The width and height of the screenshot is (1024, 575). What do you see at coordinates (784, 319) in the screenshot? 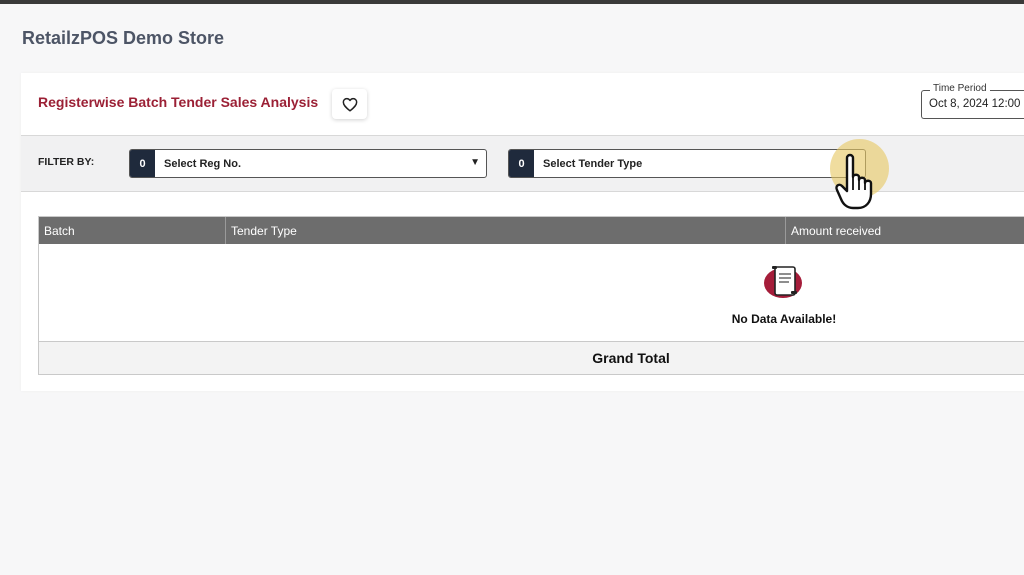
I see `no-data-message: No Data Available!` at bounding box center [784, 319].